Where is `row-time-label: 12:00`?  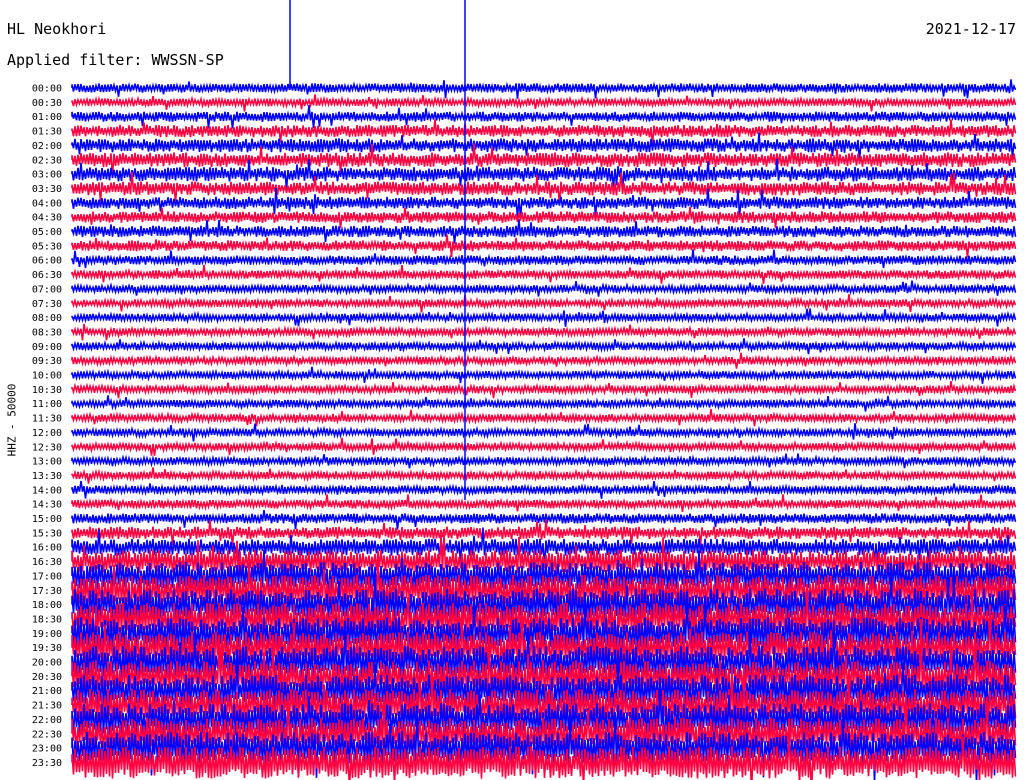 row-time-label: 12:00 is located at coordinates (47, 433).